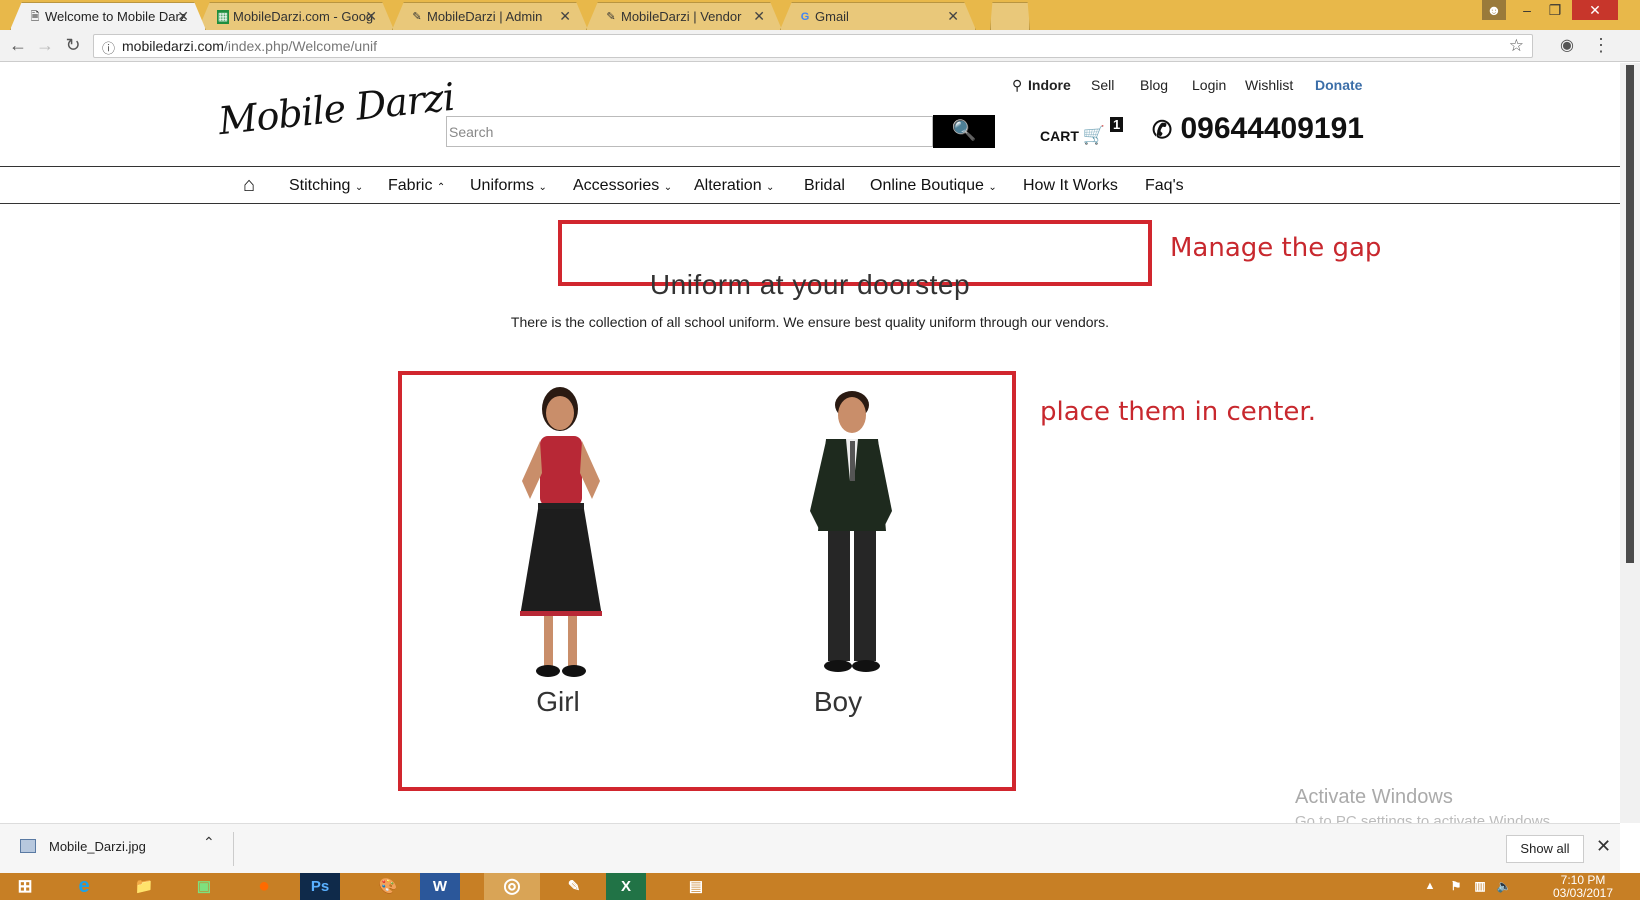  What do you see at coordinates (18, 45) in the screenshot?
I see `back-icon: ←` at bounding box center [18, 45].